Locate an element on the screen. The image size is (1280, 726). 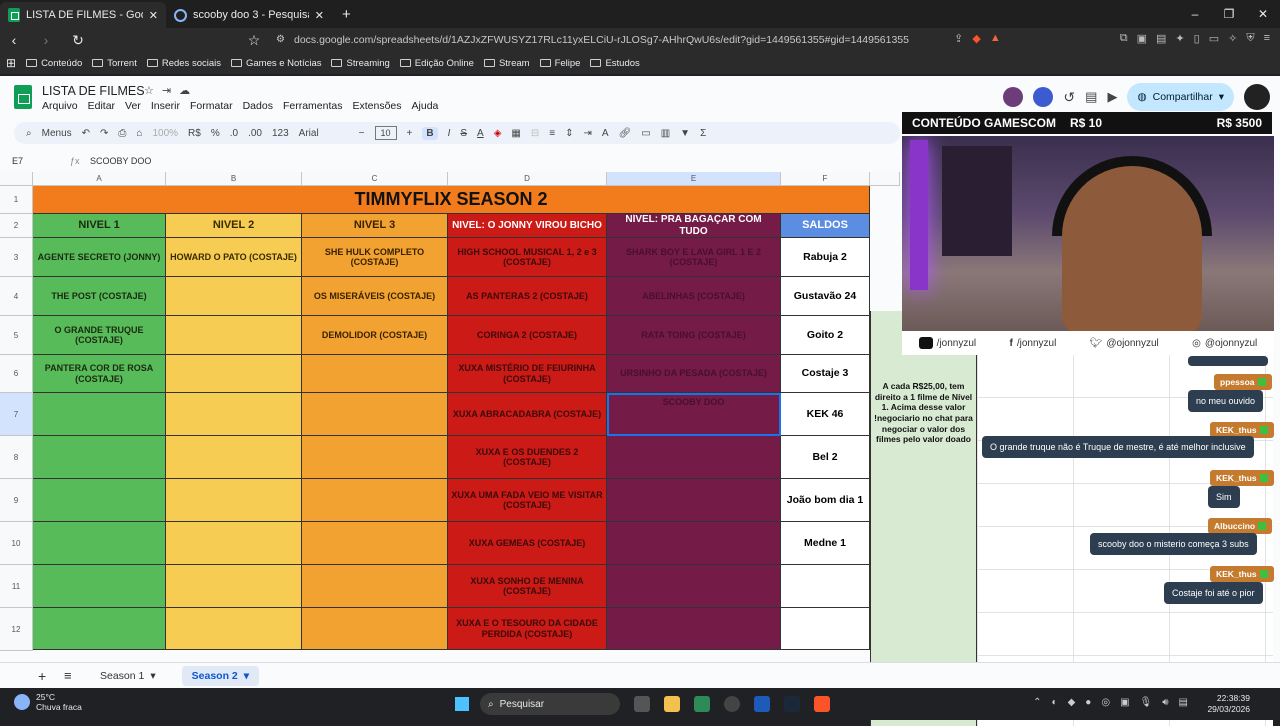
reload-icon: ↻ is located at coordinates (78, 40).